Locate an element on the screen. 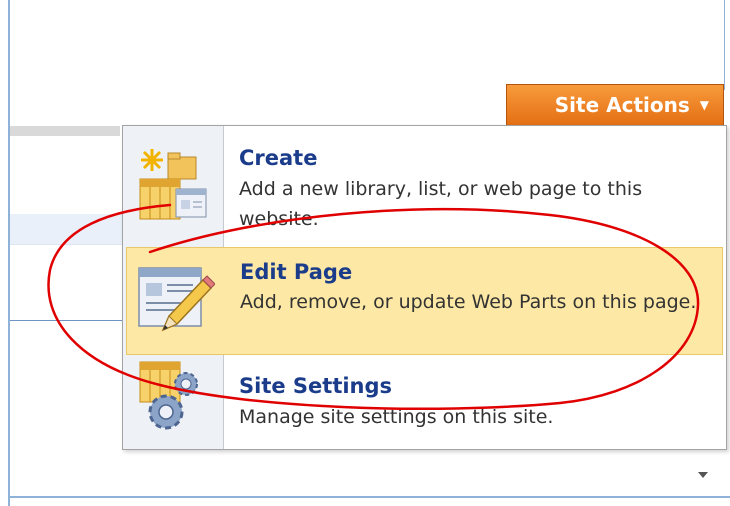 This screenshot has height=506, width=730. menu-item-description: Manage site settings on this site. is located at coordinates (396, 417).